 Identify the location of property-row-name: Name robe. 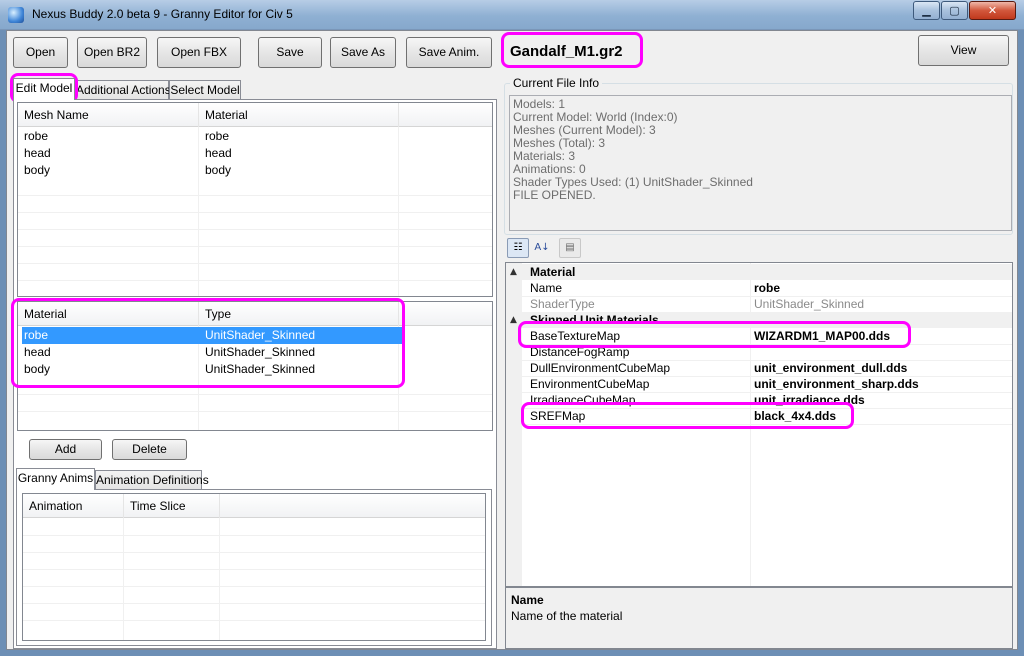
(759, 288).